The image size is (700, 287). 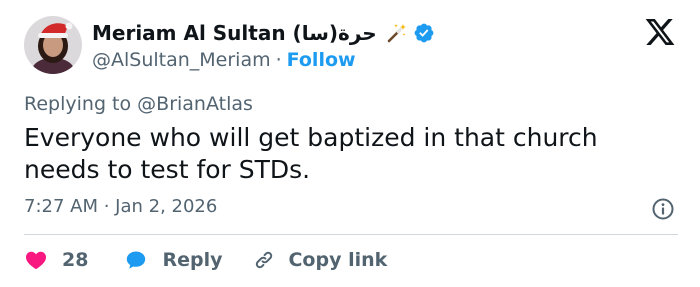 I want to click on author-handle: @AlSultan_Meriam, so click(x=181, y=60).